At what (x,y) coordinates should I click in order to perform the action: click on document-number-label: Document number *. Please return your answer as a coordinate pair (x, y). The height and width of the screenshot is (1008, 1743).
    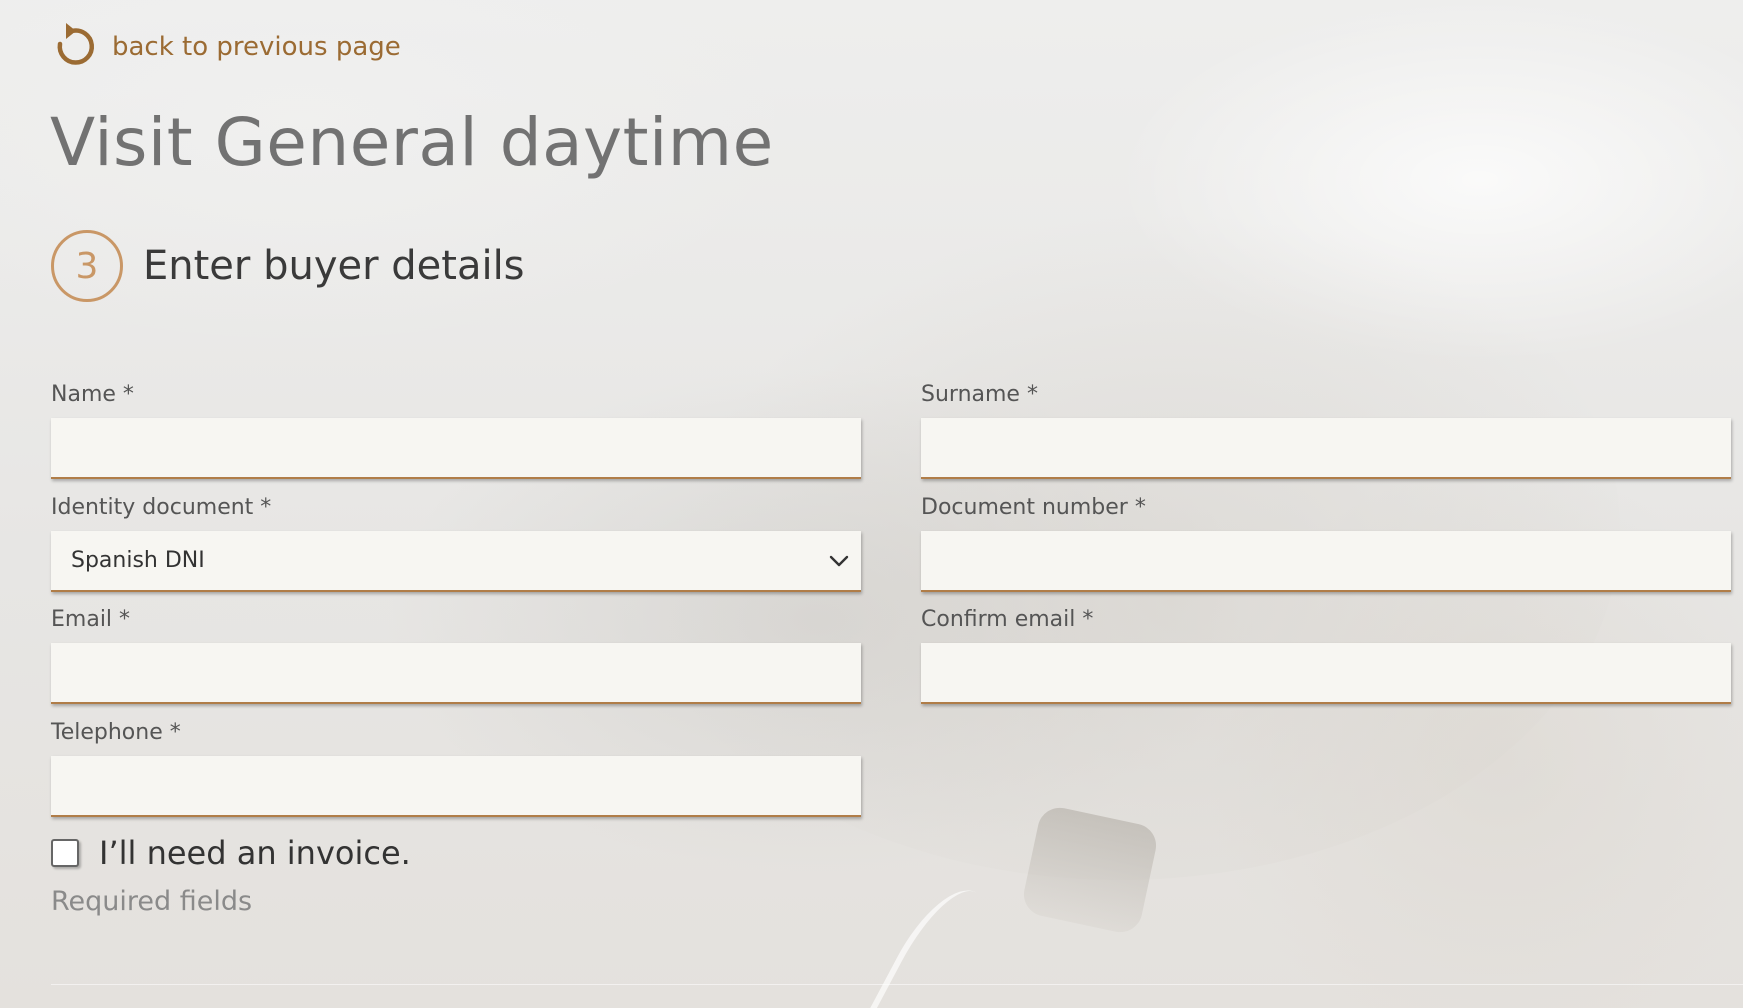
    Looking at the image, I should click on (1033, 507).